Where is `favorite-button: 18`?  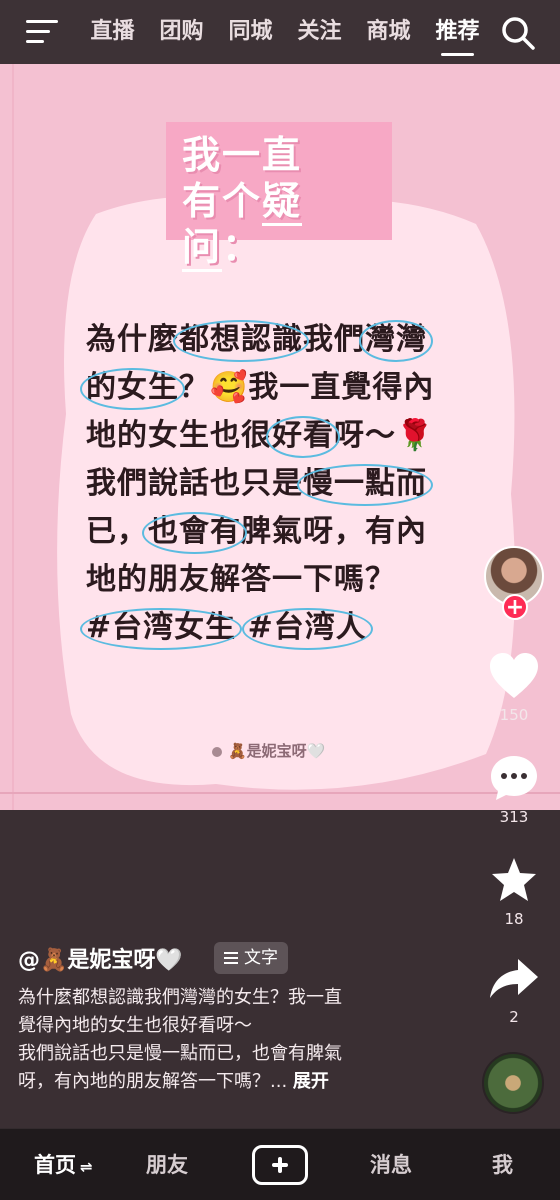 favorite-button: 18 is located at coordinates (514, 892).